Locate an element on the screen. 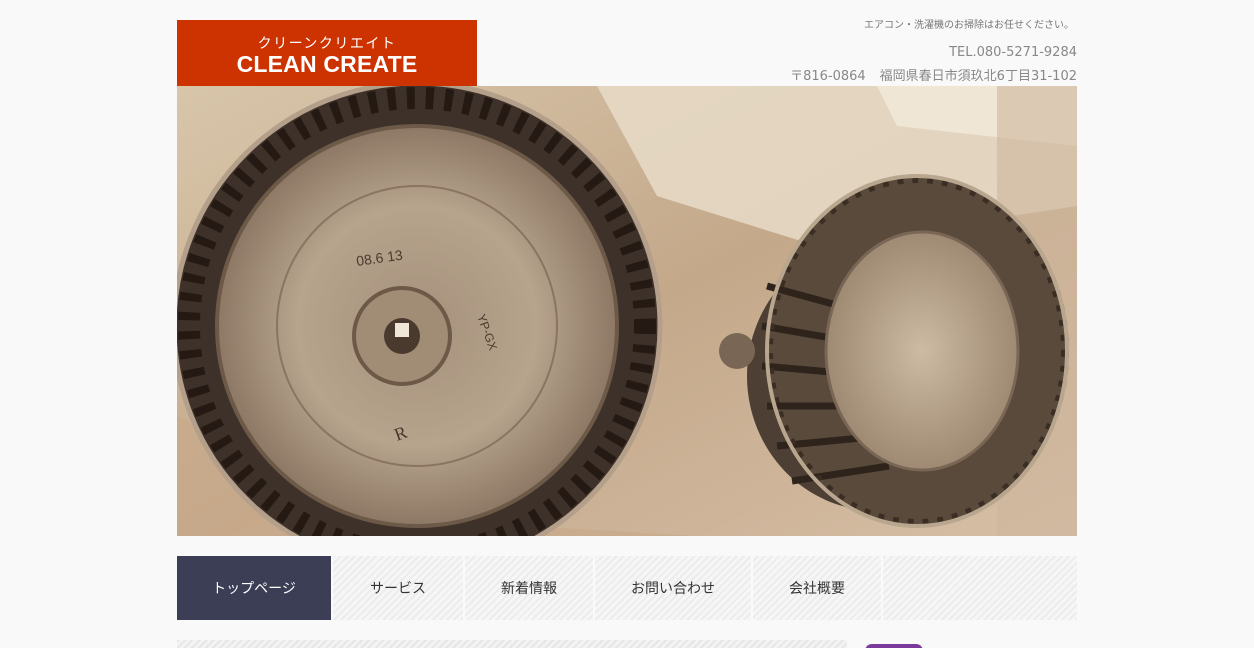 Image resolution: width=1254 pixels, height=648 pixels. main-content-header is located at coordinates (512, 644).